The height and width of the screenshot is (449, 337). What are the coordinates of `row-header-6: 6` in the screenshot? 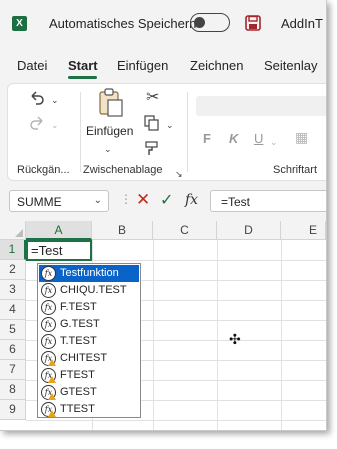 It's located at (13, 350).